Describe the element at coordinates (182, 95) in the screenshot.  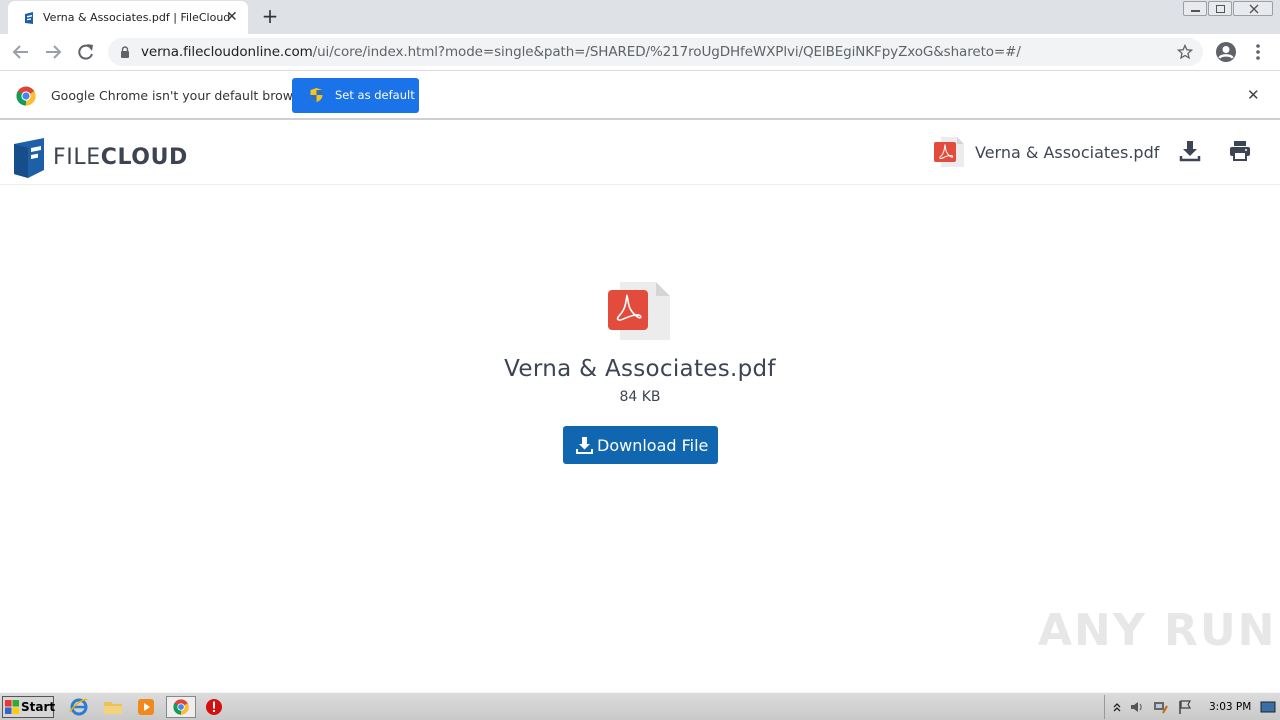
I see `infobar-message: Google Chrome isn't your default browser` at that location.